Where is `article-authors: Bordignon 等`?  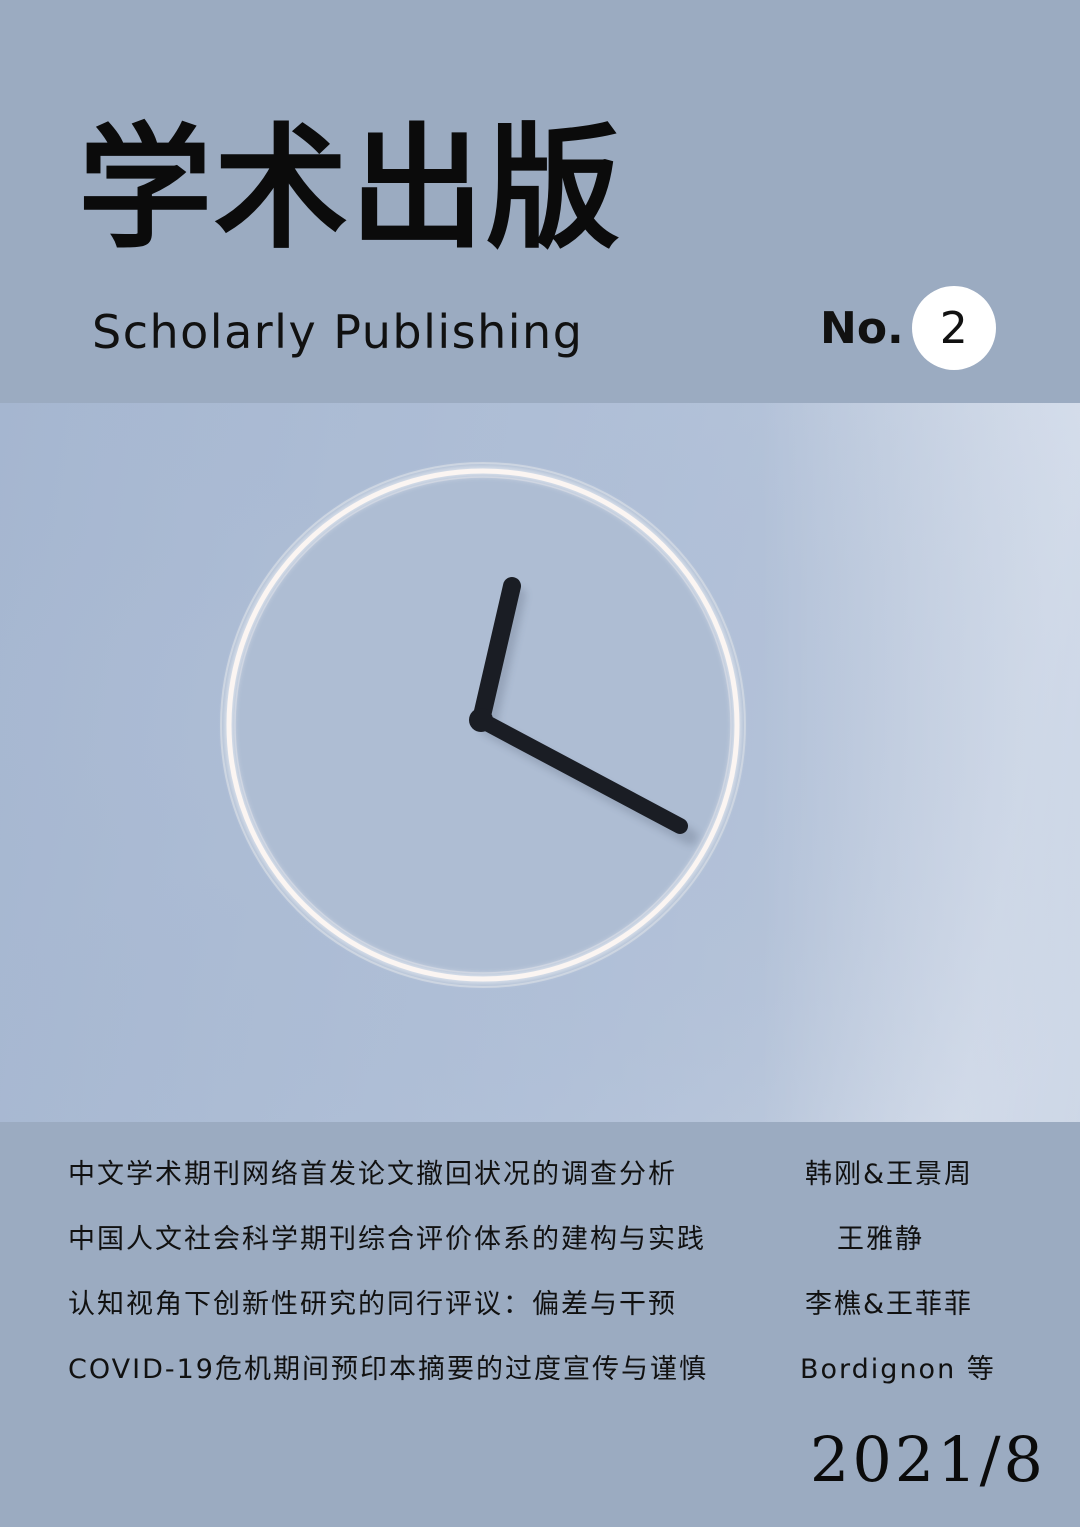
article-authors: Bordignon 等 is located at coordinates (898, 1369).